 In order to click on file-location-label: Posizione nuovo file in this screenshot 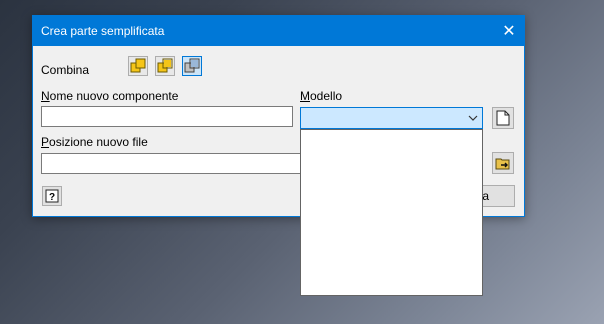, I will do `click(94, 142)`.